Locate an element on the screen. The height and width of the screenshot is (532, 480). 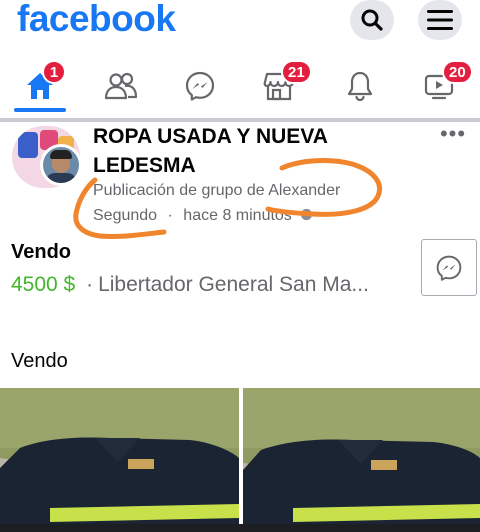
watch-badge: 20 is located at coordinates (457, 72).